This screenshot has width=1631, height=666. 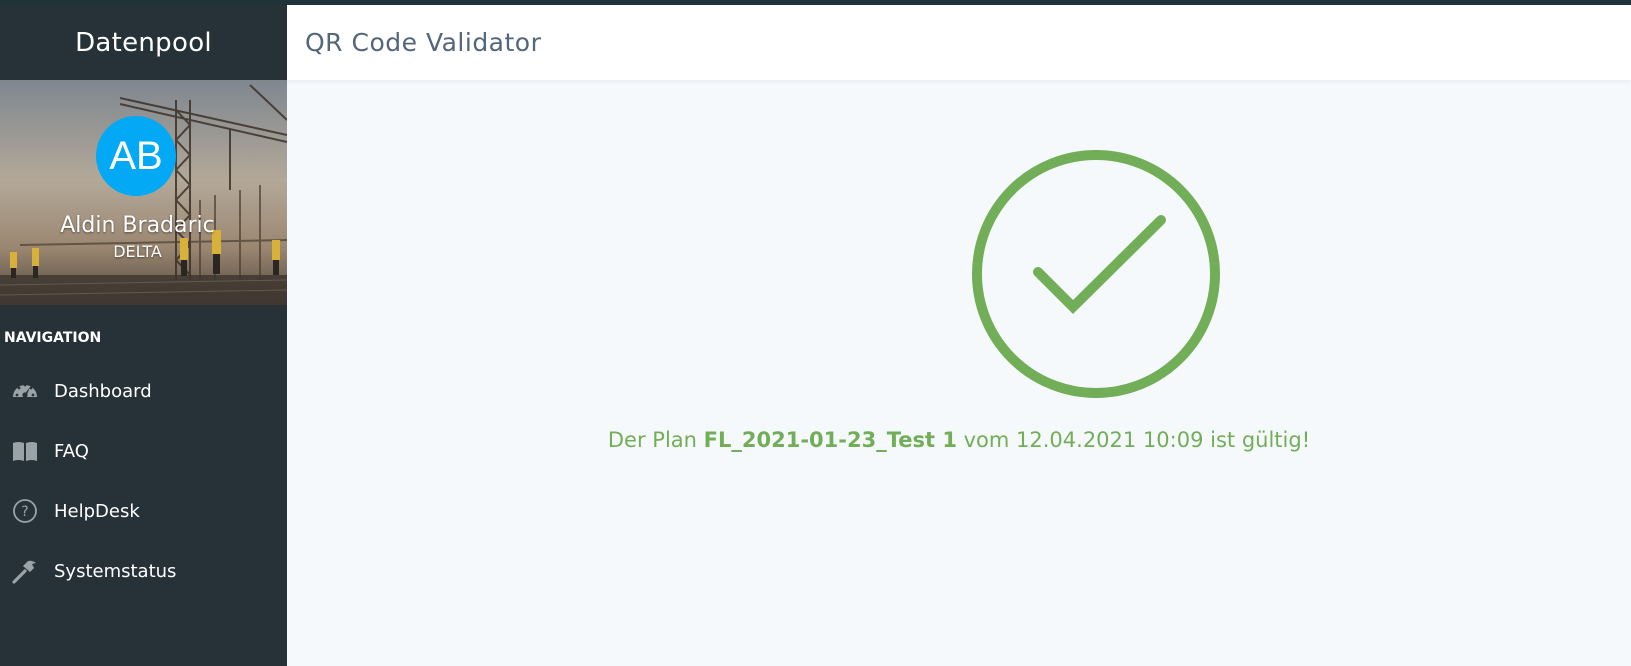 I want to click on sidebar-item-label: Systemstatus, so click(x=115, y=571).